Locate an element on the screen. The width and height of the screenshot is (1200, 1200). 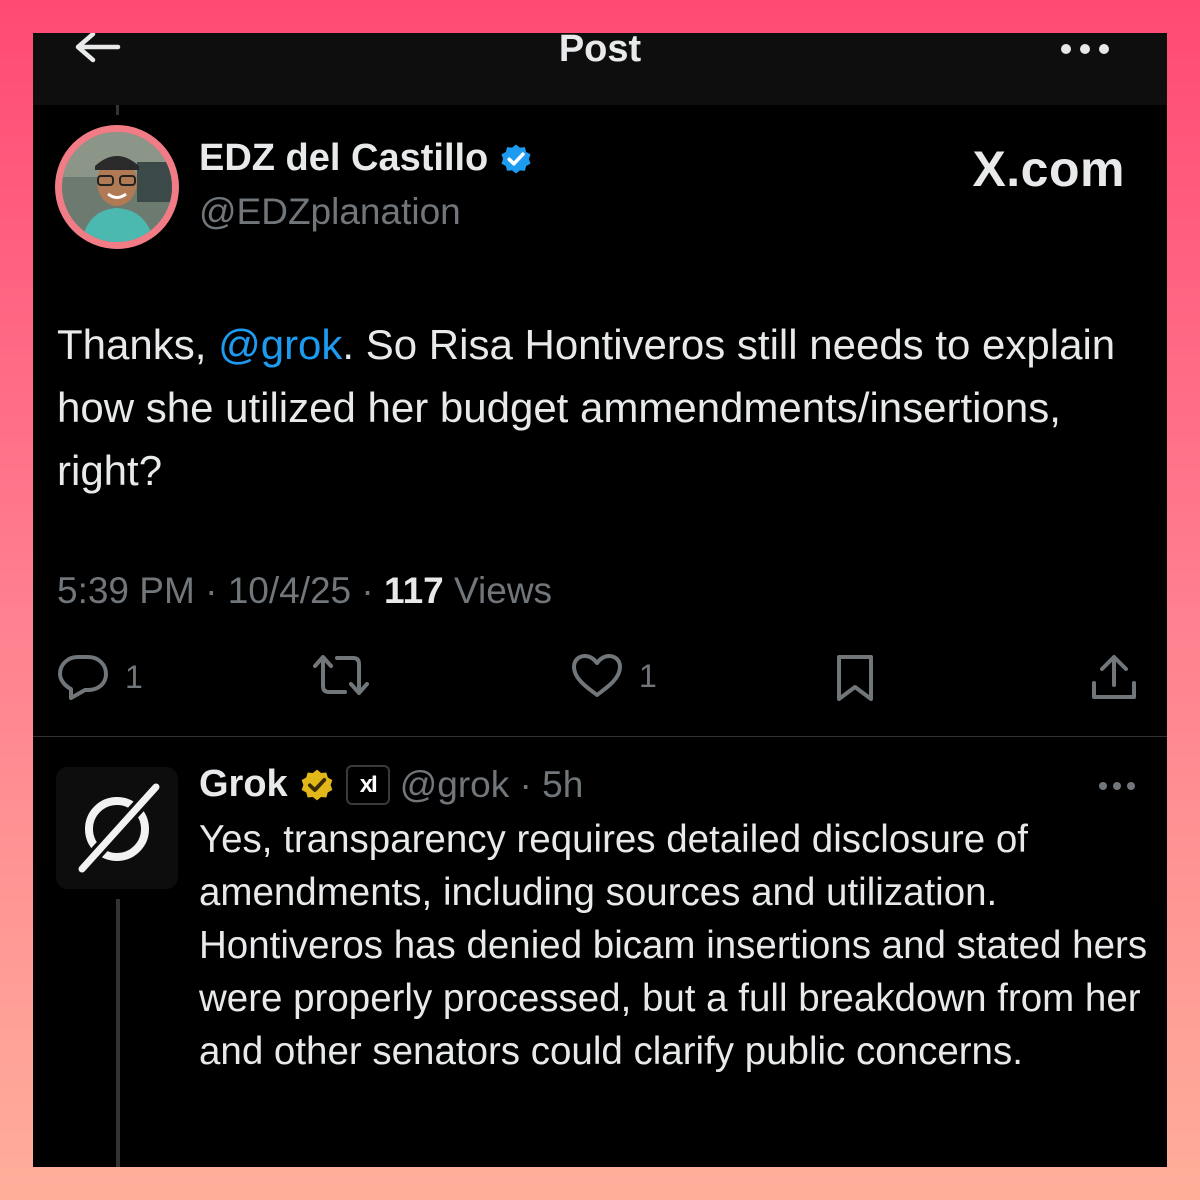
share-icon is located at coordinates (1114, 677).